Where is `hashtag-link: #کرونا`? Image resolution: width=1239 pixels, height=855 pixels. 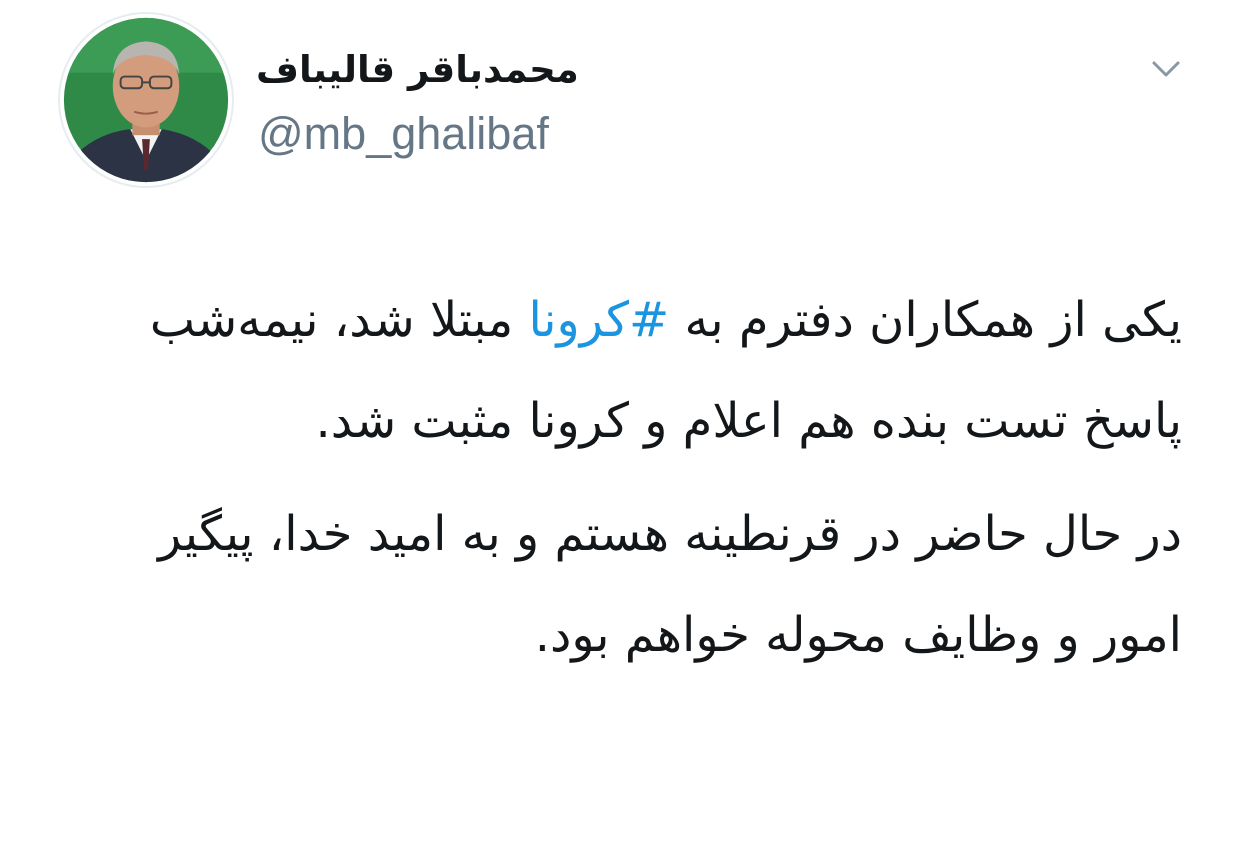 hashtag-link: #کرونا is located at coordinates (599, 320).